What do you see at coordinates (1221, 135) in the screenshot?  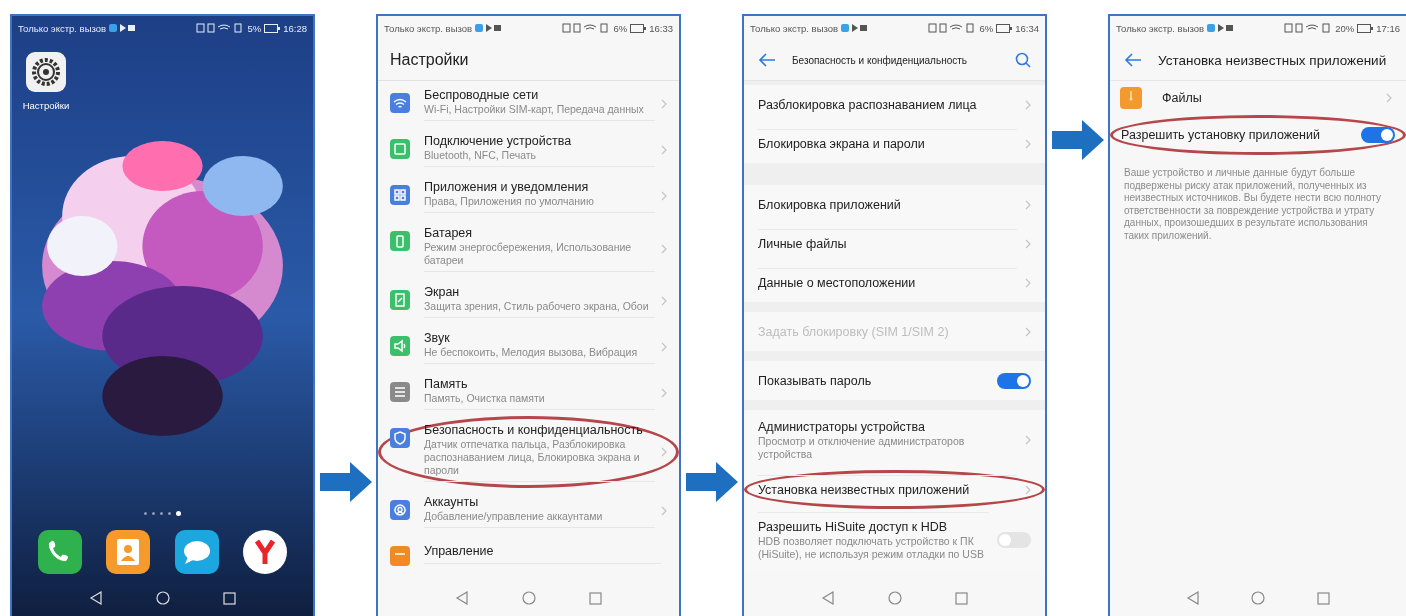 I see `row-title: Разрешить установку приложений` at bounding box center [1221, 135].